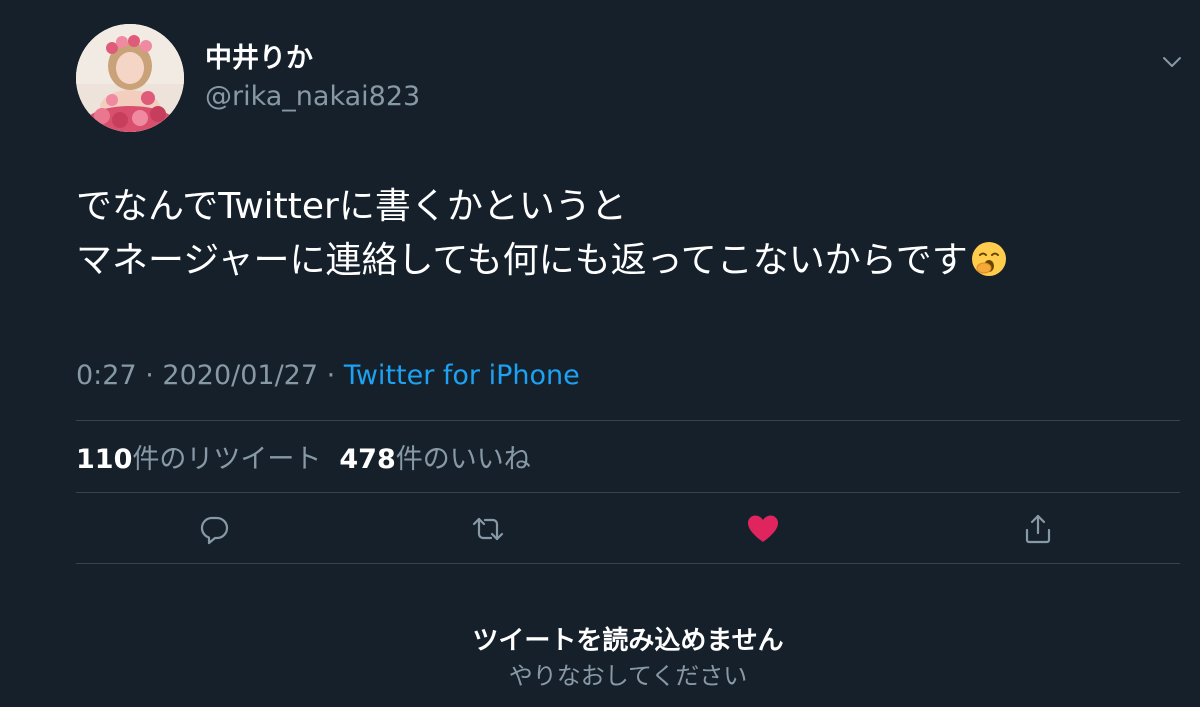 Image resolution: width=1200 pixels, height=707 pixels. What do you see at coordinates (351, 206) in the screenshot?
I see `tweet-text-line: でなんでTwitterに書くかというと` at bounding box center [351, 206].